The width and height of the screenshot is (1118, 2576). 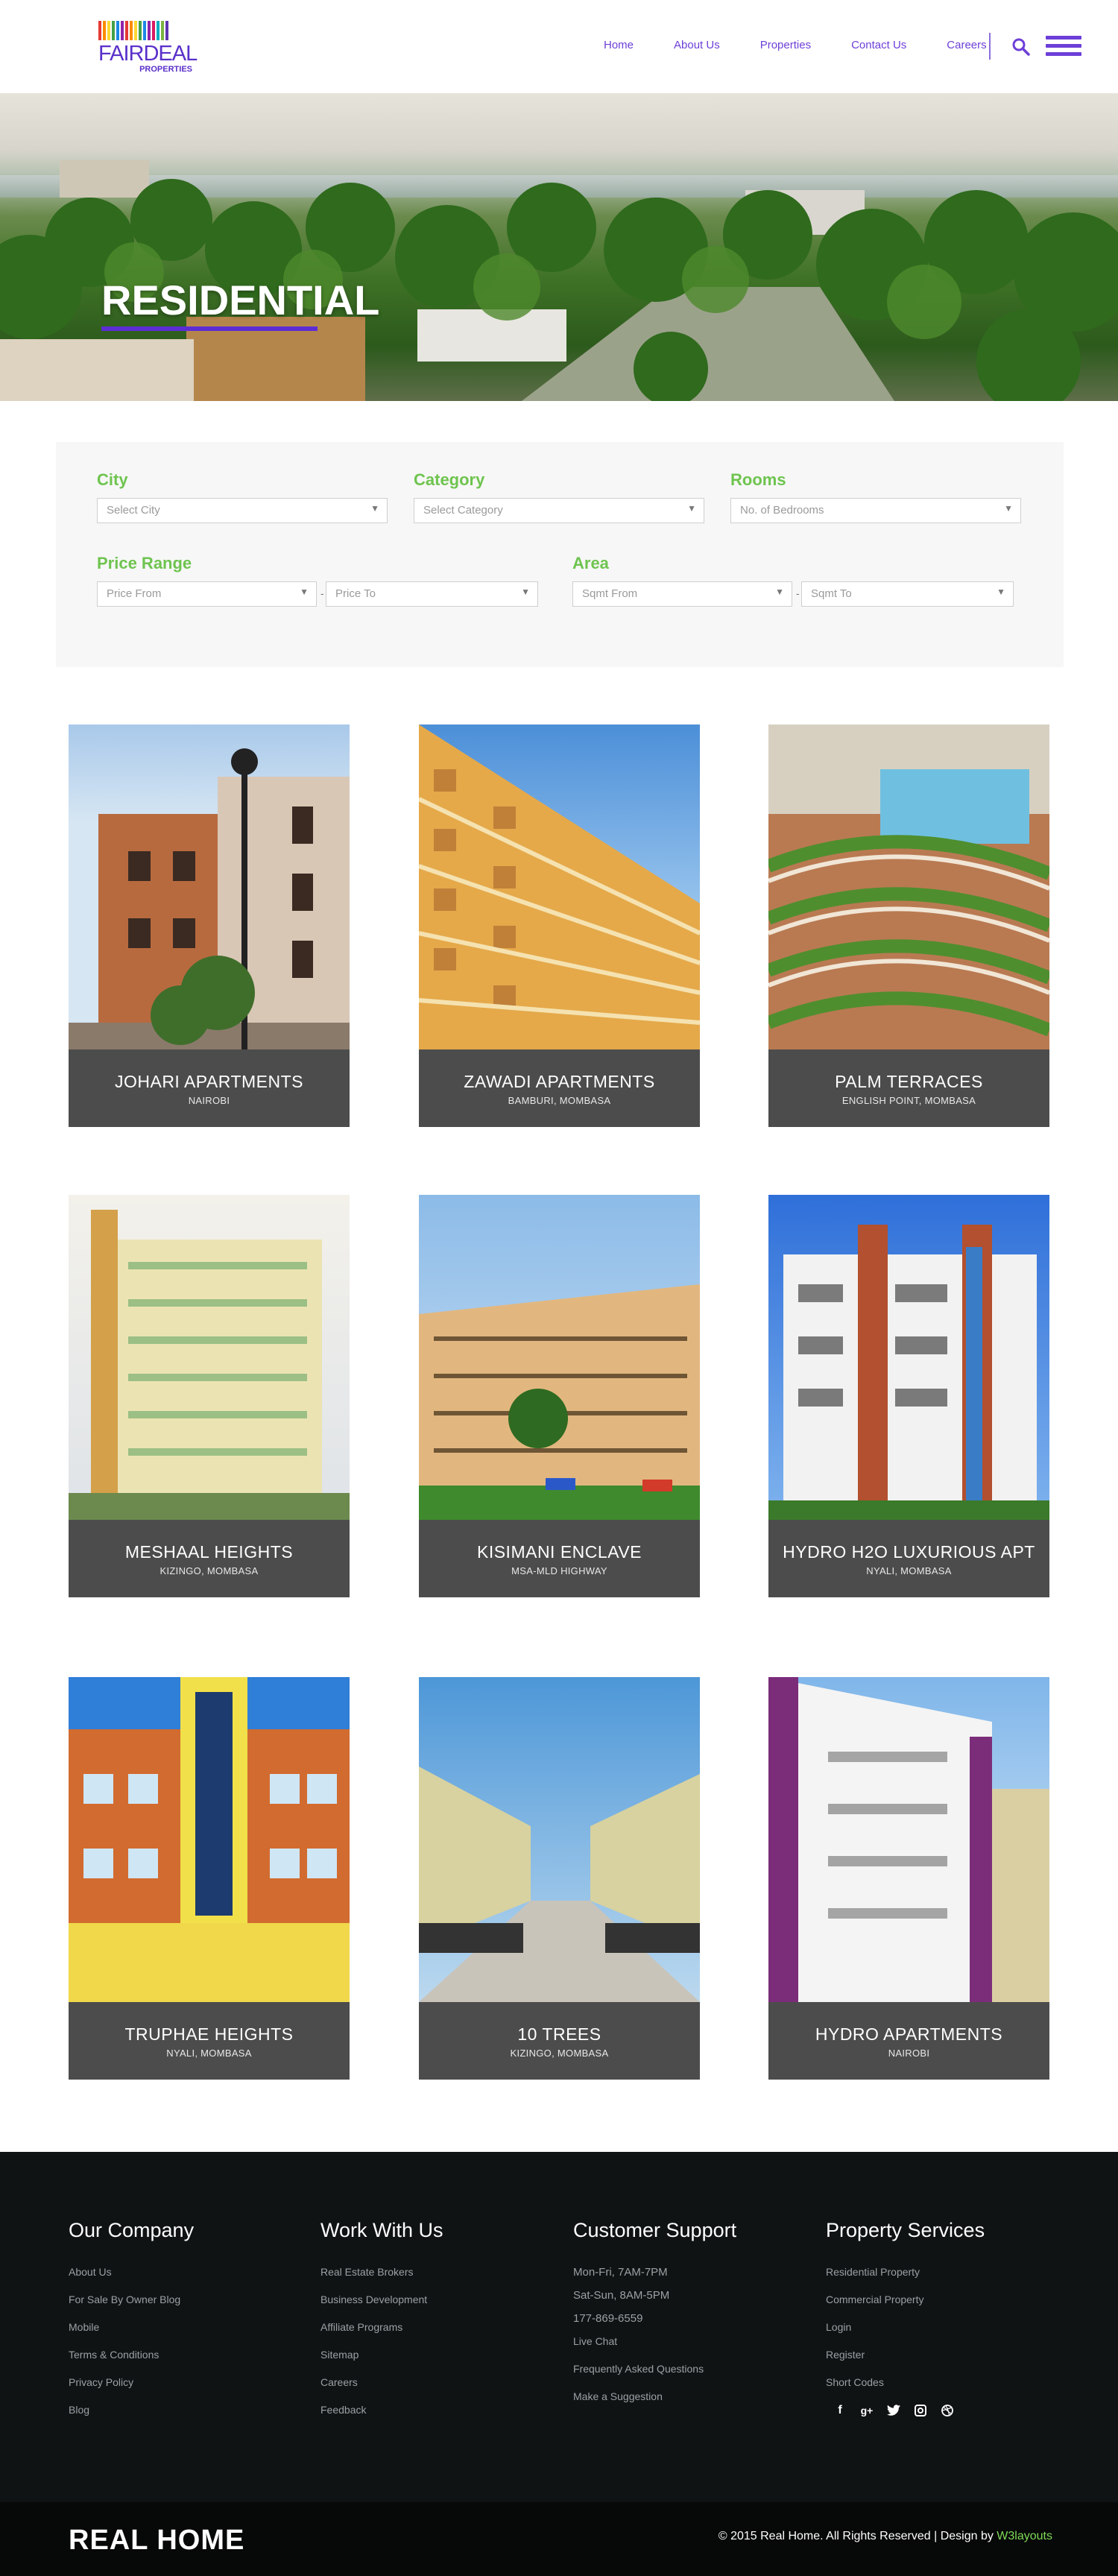 What do you see at coordinates (463, 510) in the screenshot?
I see `category-select-value: Select Category` at bounding box center [463, 510].